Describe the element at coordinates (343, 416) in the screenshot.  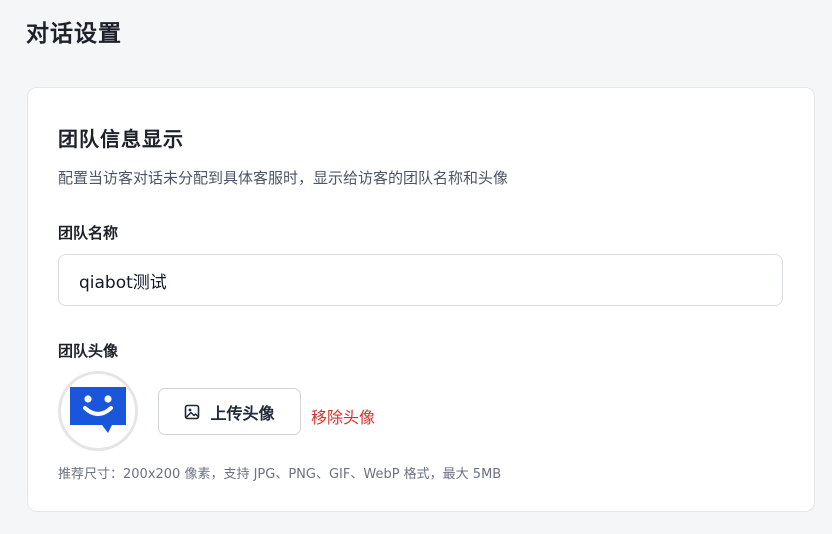
I see `remove-avatar-link: 移除头像` at that location.